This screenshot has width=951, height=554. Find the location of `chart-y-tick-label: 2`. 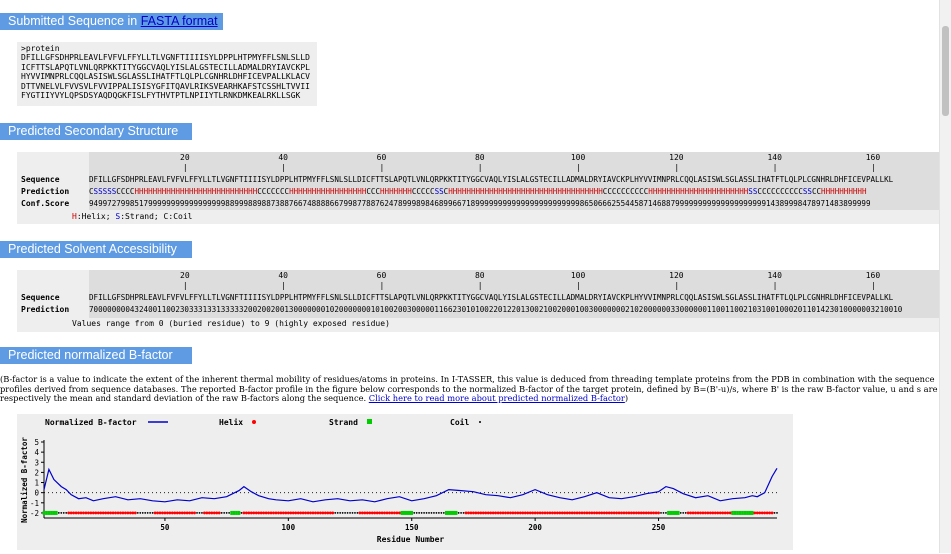

chart-y-tick-label: 2 is located at coordinates (36, 472).